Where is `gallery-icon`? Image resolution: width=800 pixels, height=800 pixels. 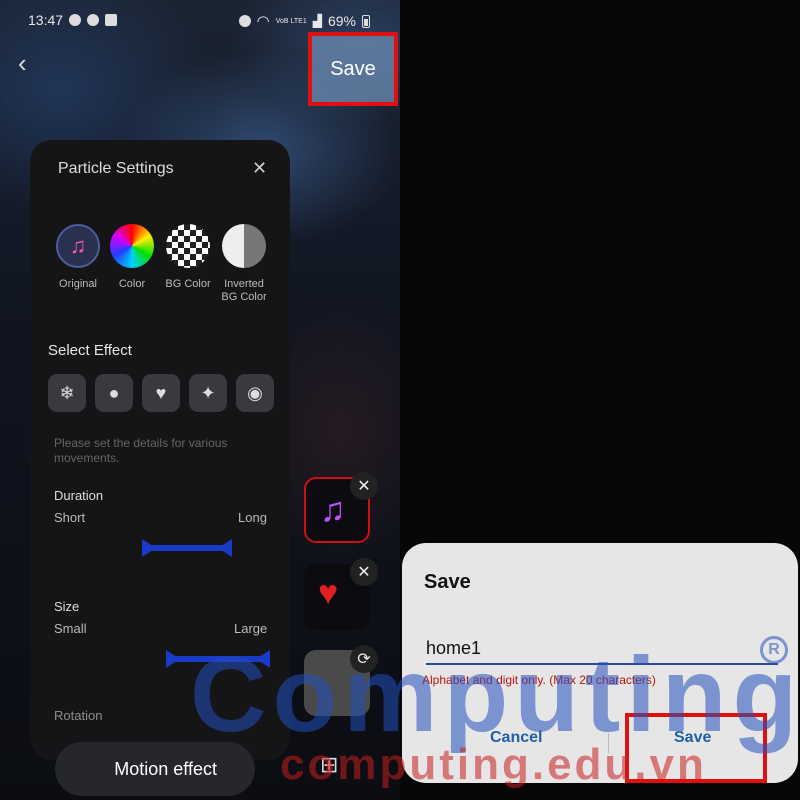 gallery-icon is located at coordinates (111, 20).